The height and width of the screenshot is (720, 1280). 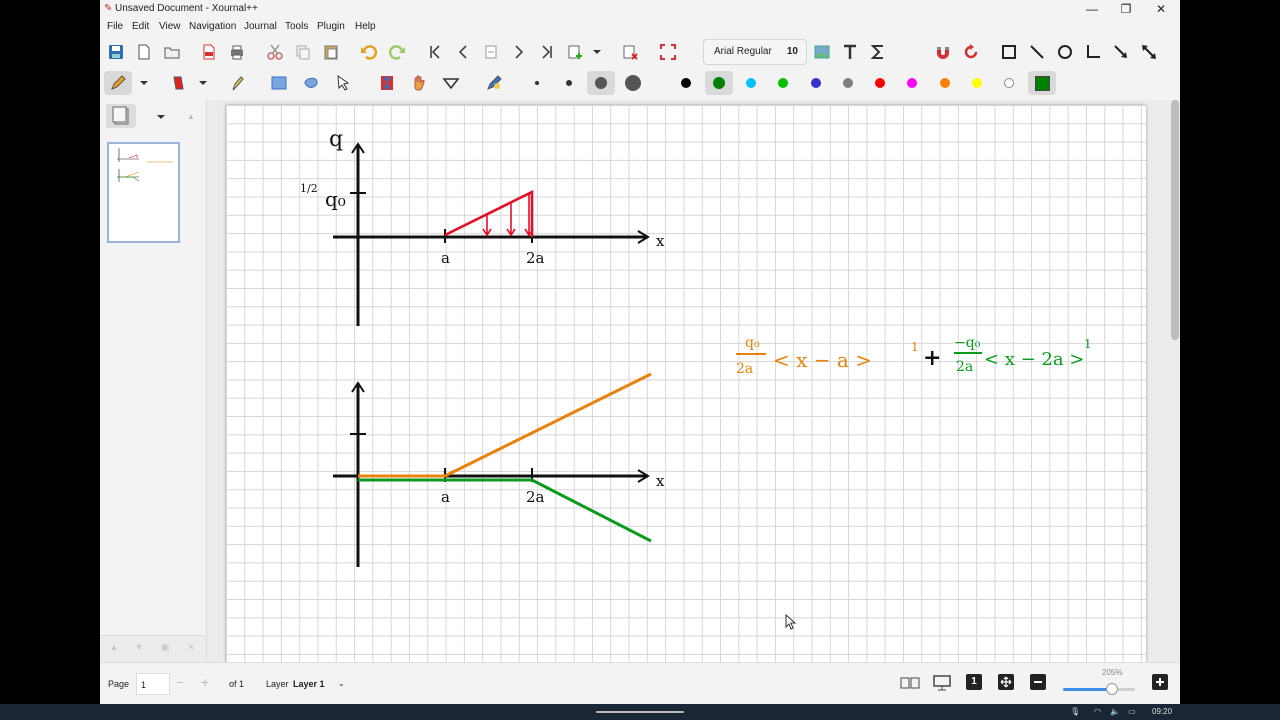 What do you see at coordinates (1042, 83) in the screenshot?
I see `custom-color-button` at bounding box center [1042, 83].